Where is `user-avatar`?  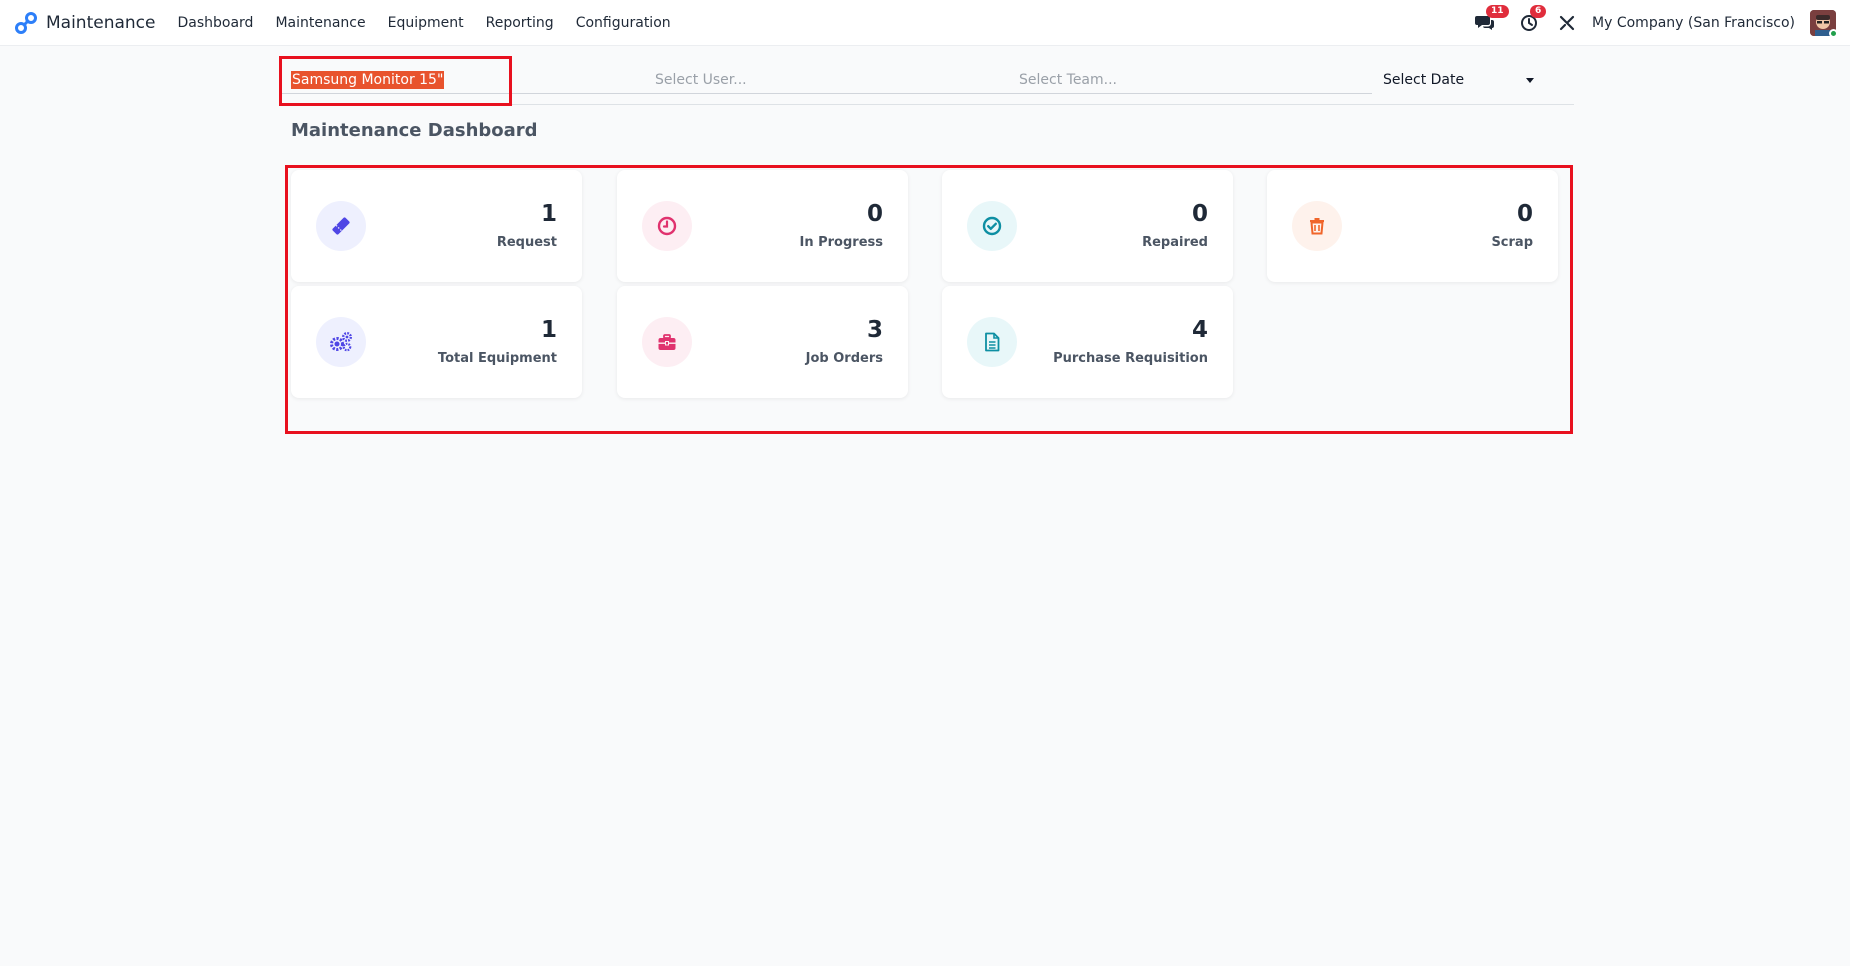 user-avatar is located at coordinates (1824, 24).